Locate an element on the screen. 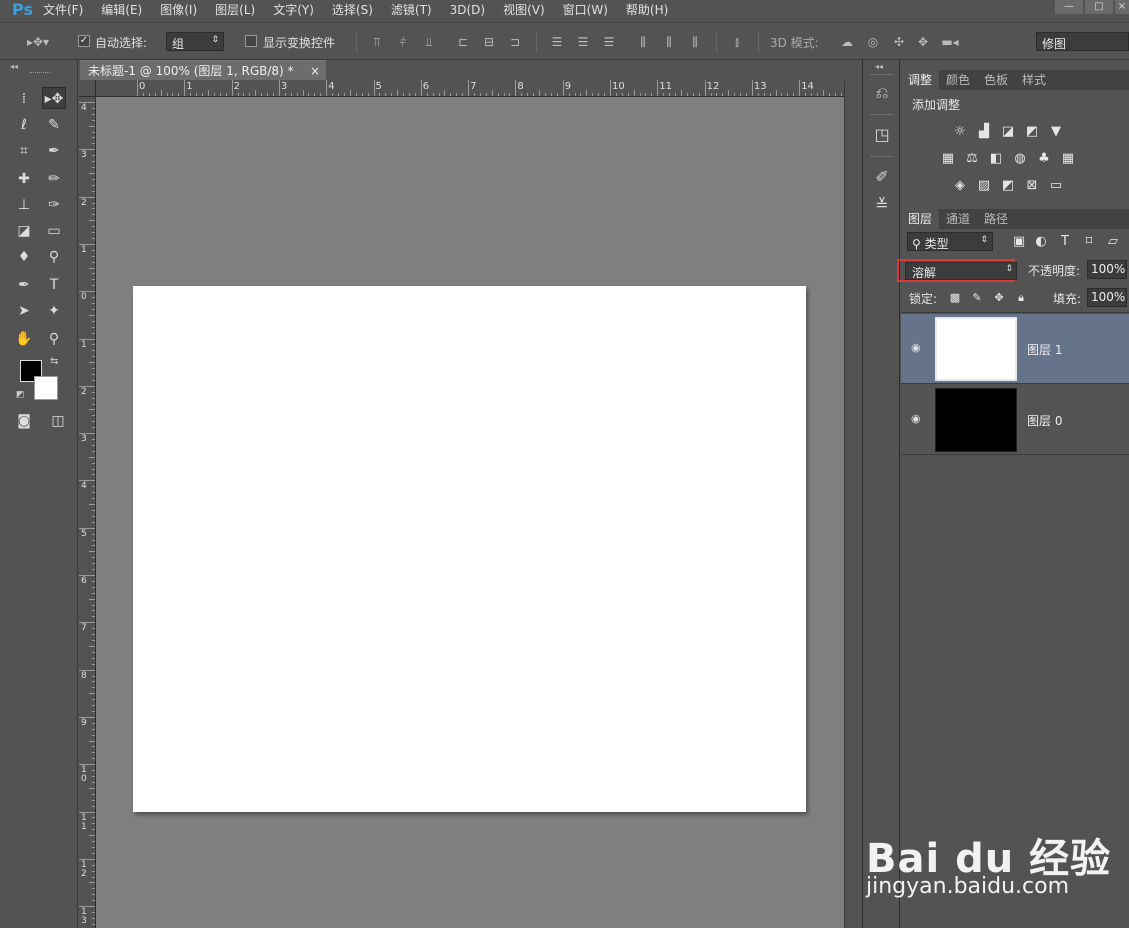 This screenshot has width=1129, height=928. filter-shape-icon: ⌑ is located at coordinates (1089, 242).